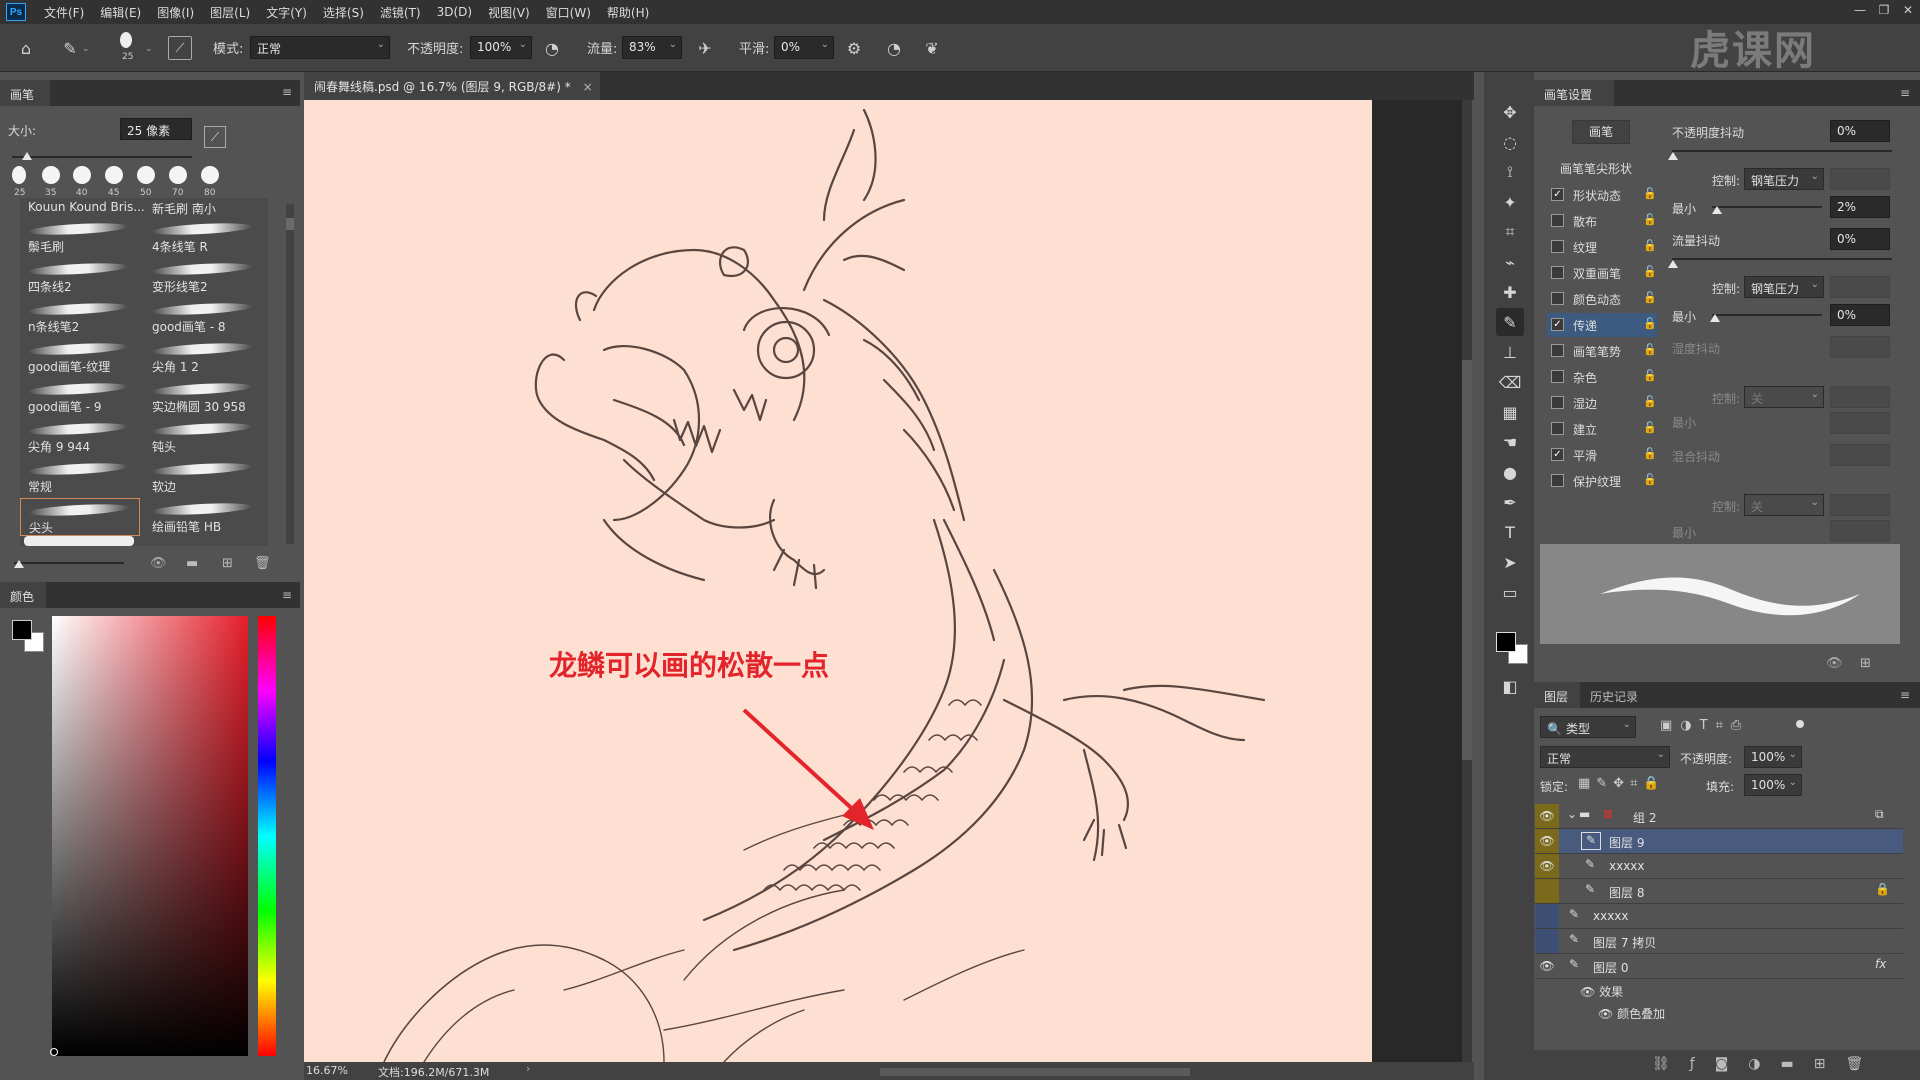 Image resolution: width=1920 pixels, height=1080 pixels. Describe the element at coordinates (1510, 352) in the screenshot. I see `stamp-tool-icon: ⊥` at that location.